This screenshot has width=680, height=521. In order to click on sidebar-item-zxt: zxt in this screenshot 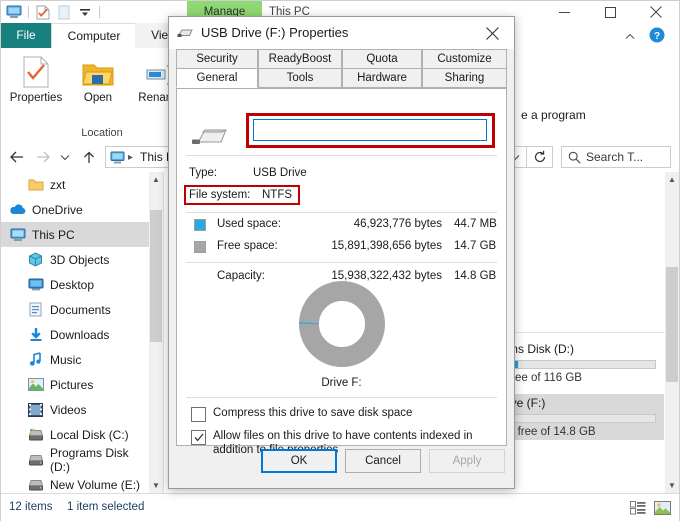, I will do `click(75, 184)`.